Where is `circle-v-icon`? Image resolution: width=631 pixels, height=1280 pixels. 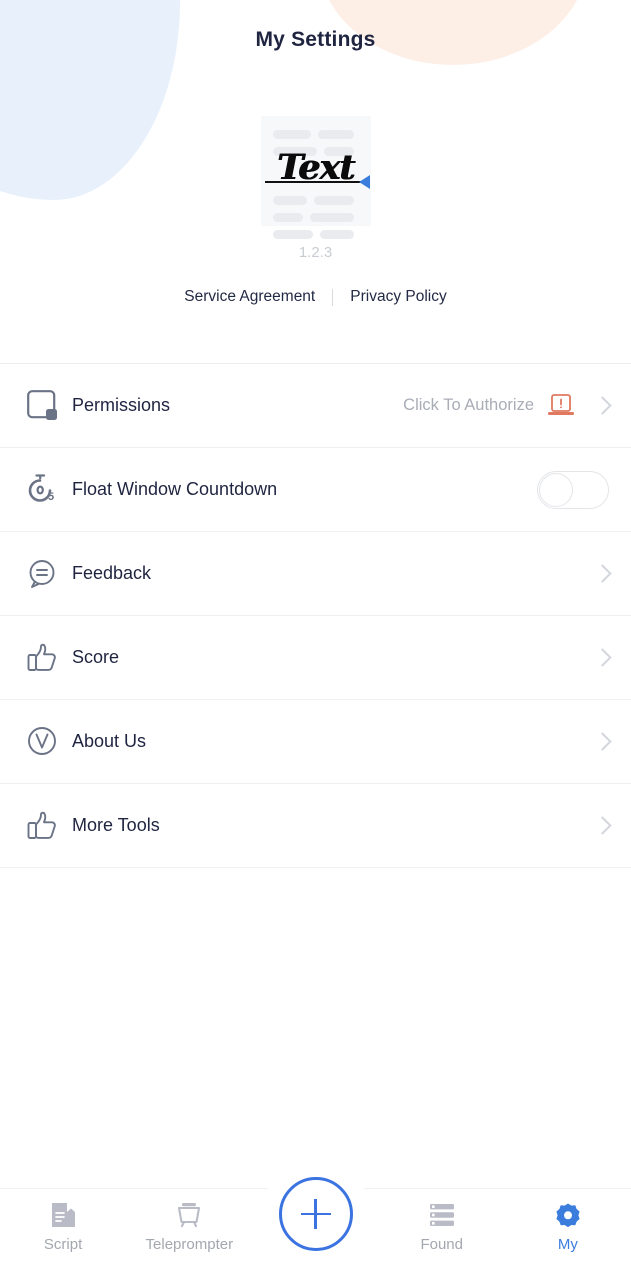
circle-v-icon is located at coordinates (49, 742).